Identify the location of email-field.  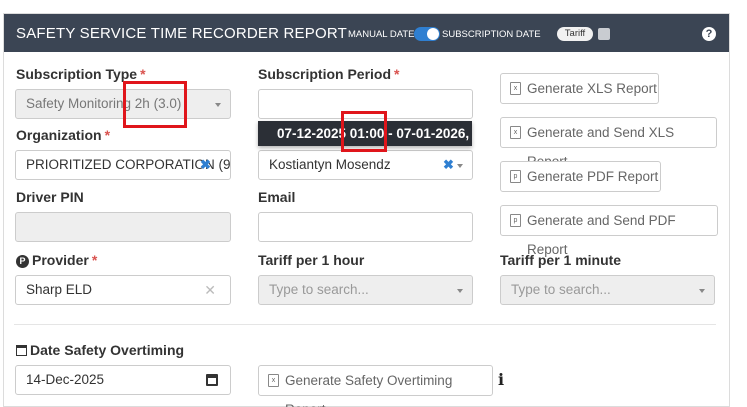
(365, 227).